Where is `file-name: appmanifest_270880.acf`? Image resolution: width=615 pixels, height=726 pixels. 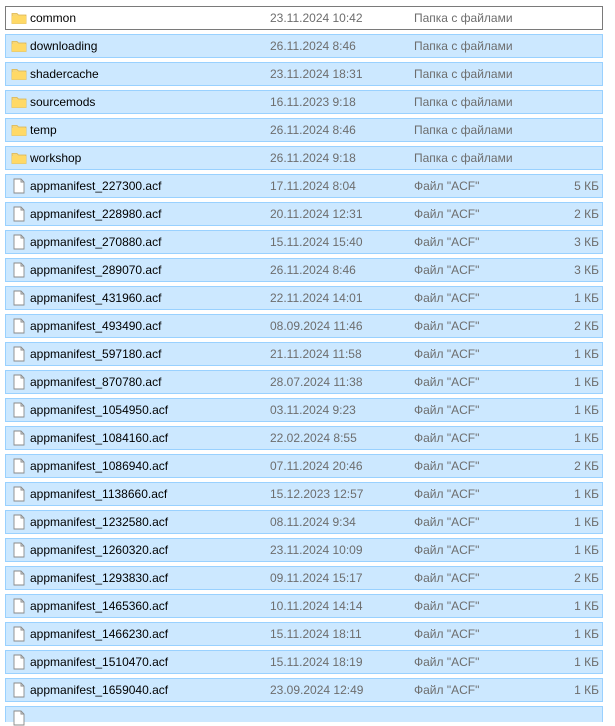
file-name: appmanifest_270880.acf is located at coordinates (96, 242).